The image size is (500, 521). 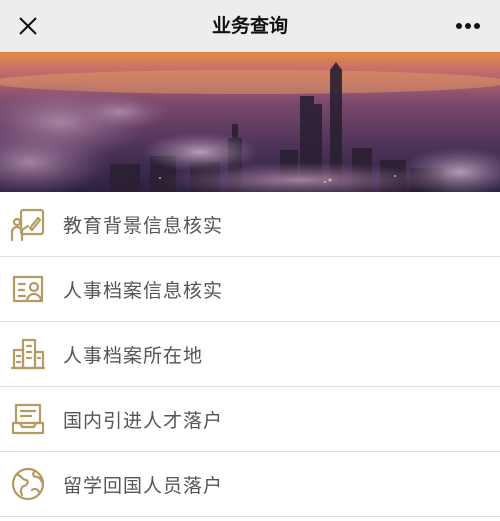 I want to click on menu-item-label: 教育背景信息核实, so click(x=143, y=225).